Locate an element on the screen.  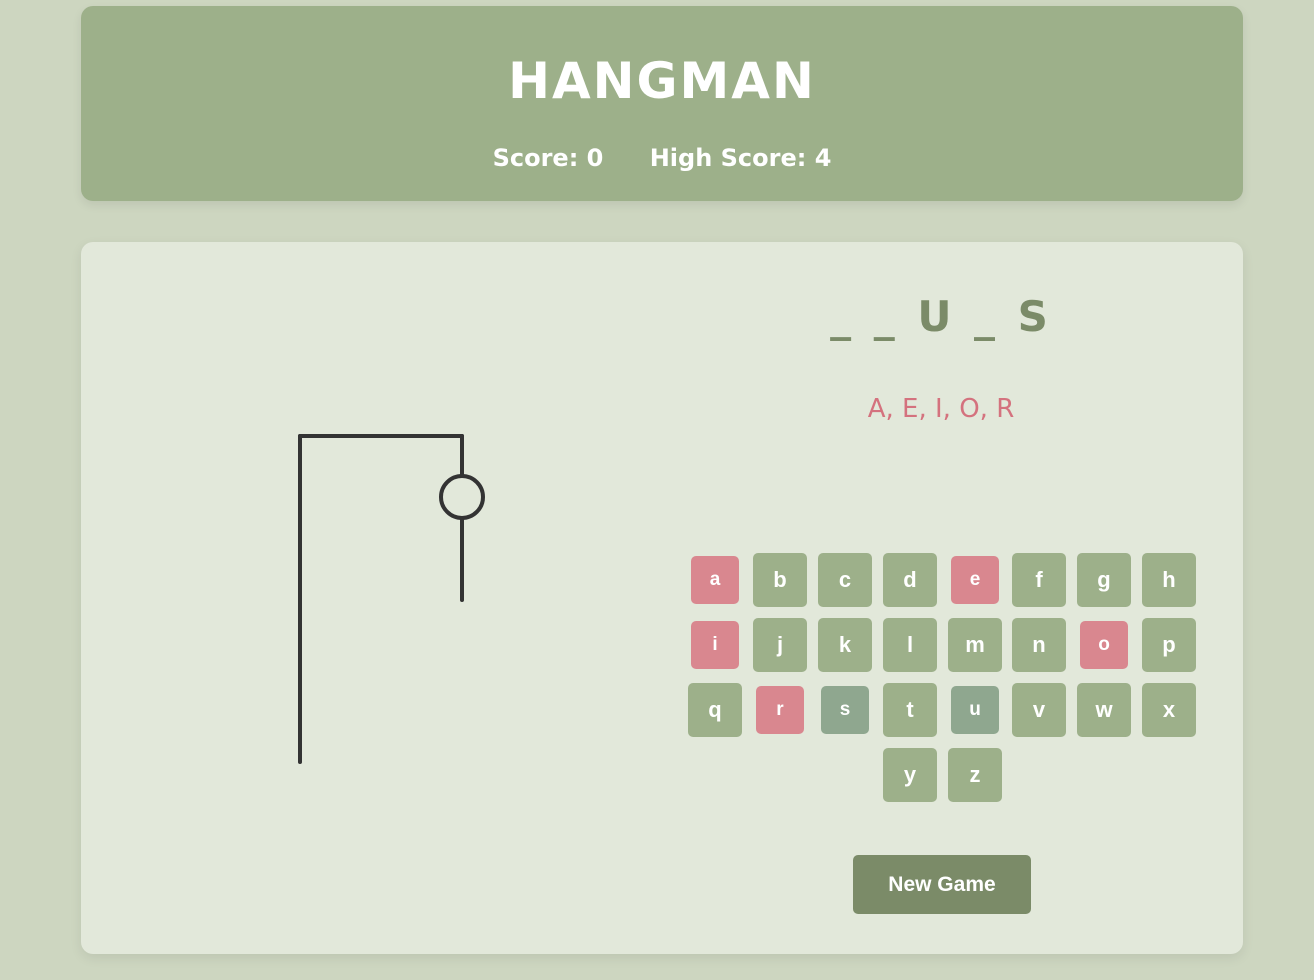
game-title: HANGMAN is located at coordinates (662, 81).